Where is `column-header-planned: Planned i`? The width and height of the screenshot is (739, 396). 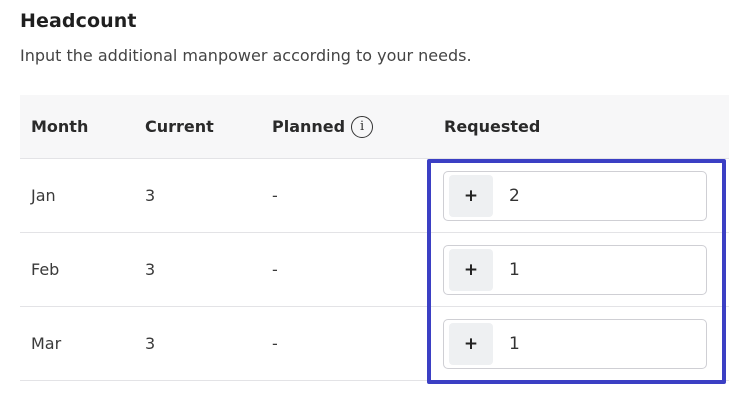
column-header-planned: Planned i is located at coordinates (323, 126).